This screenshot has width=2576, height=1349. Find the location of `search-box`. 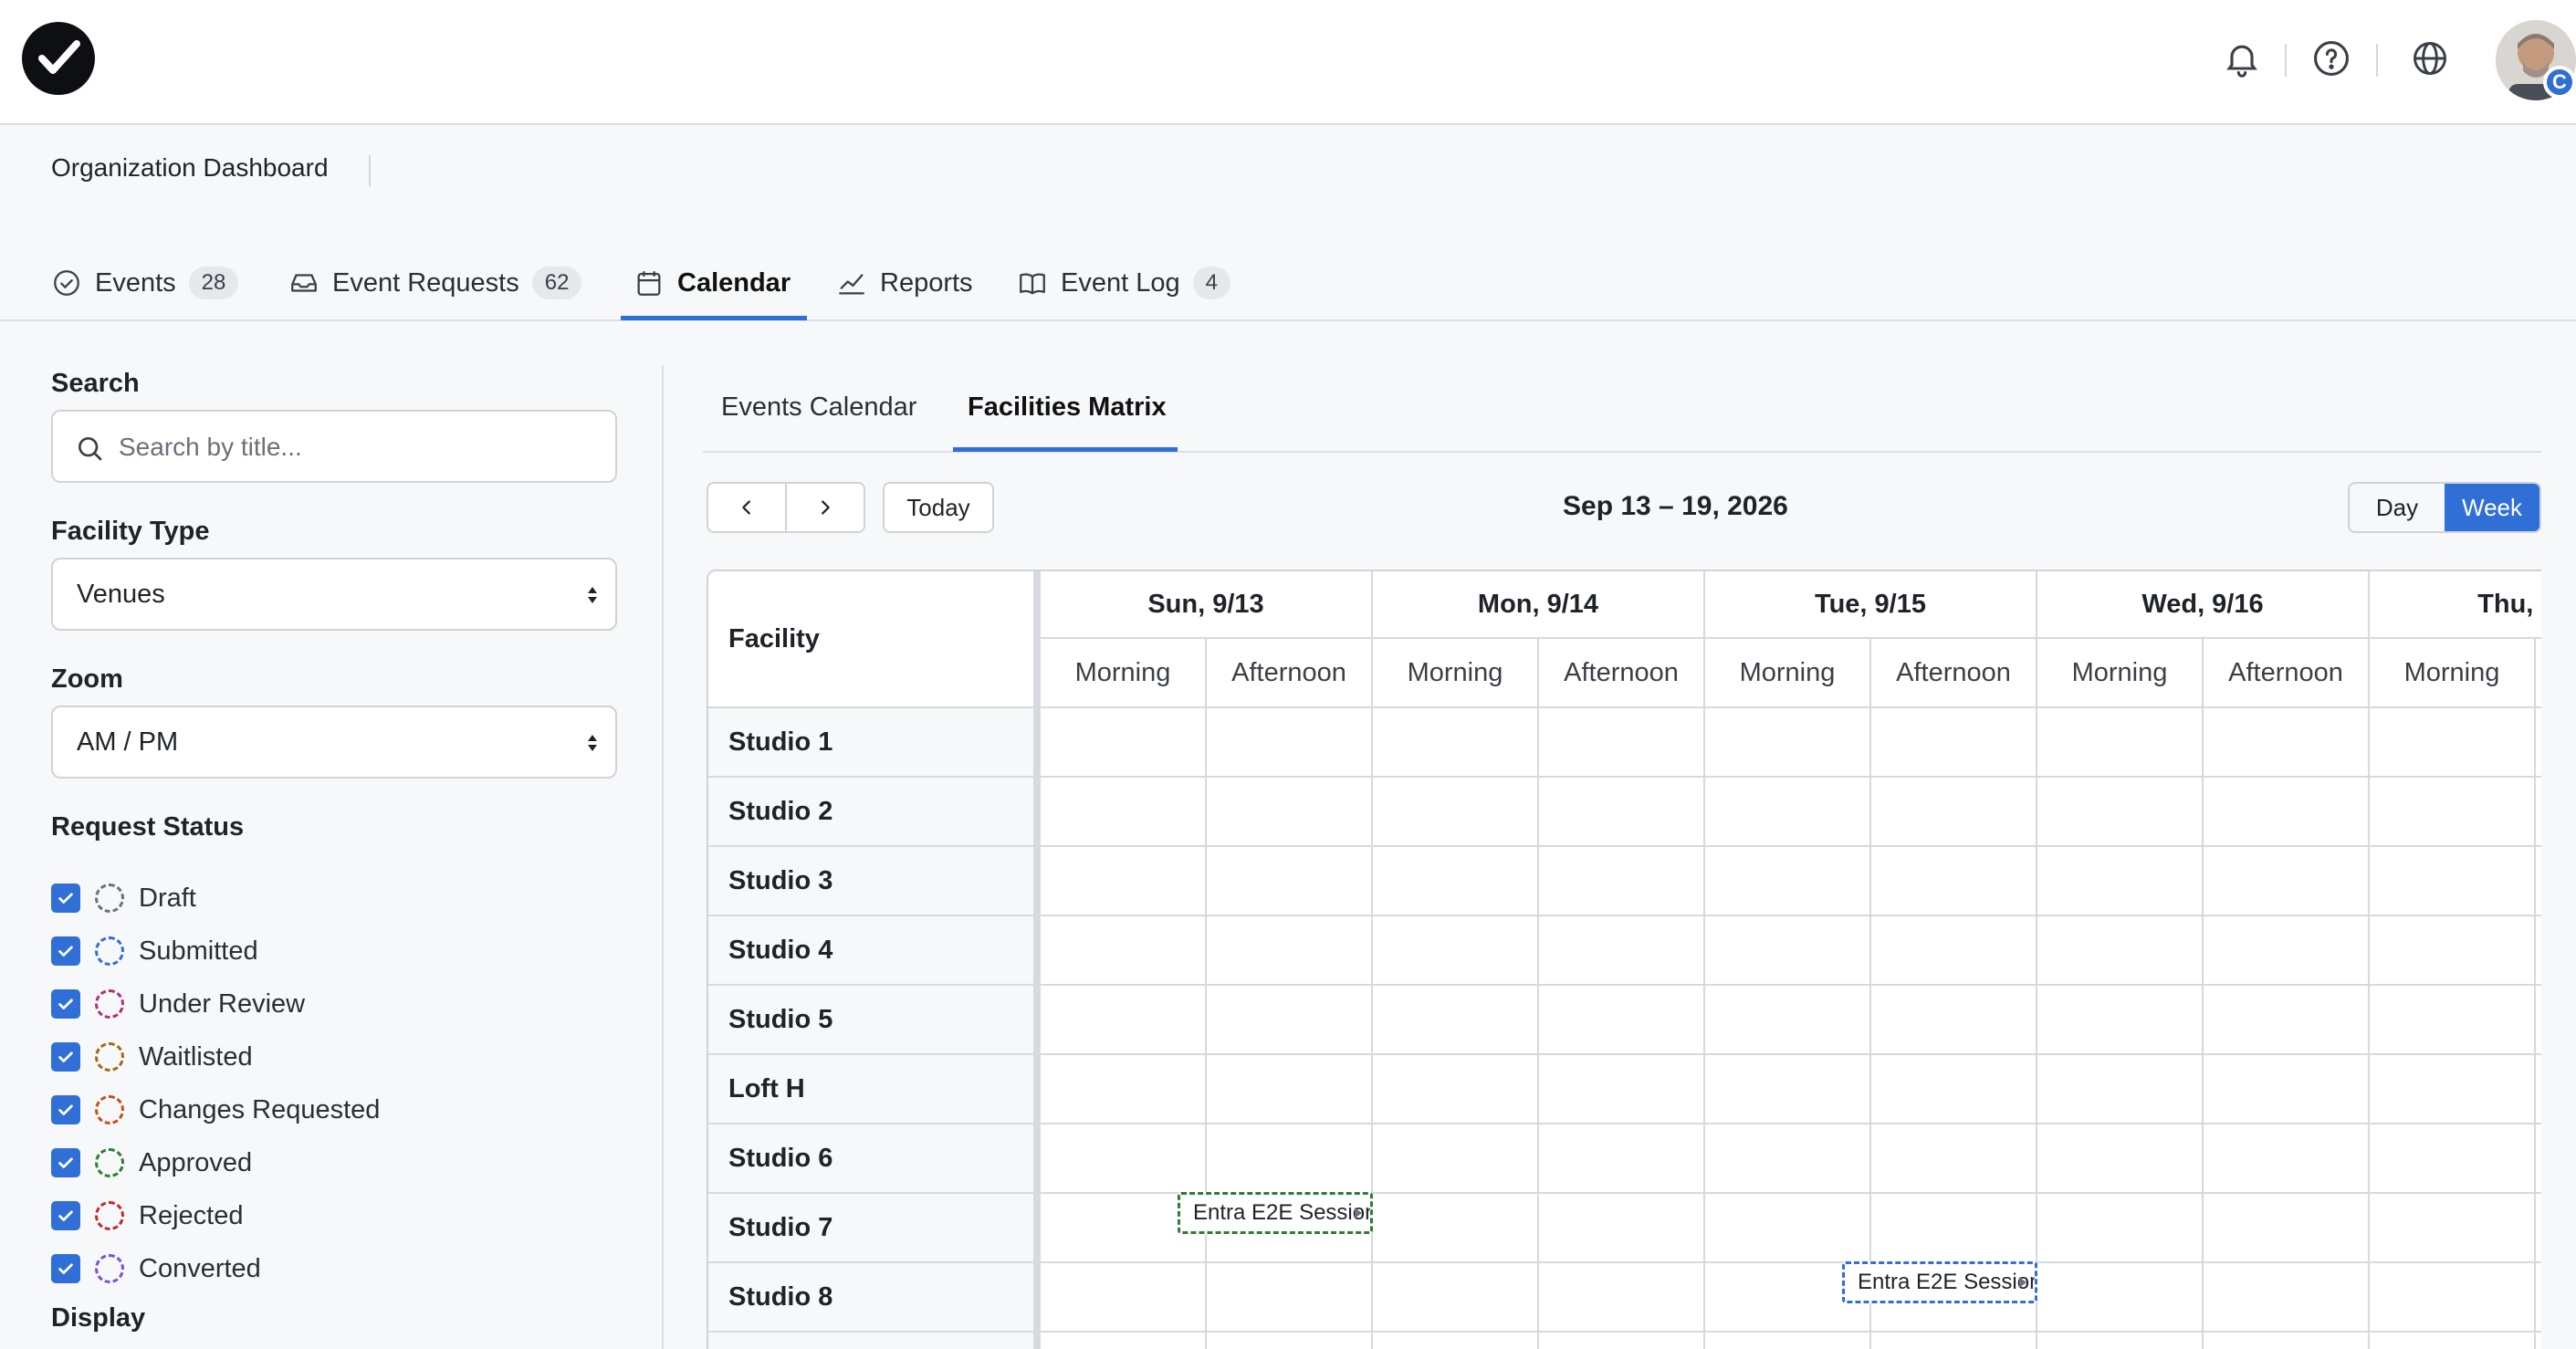

search-box is located at coordinates (334, 446).